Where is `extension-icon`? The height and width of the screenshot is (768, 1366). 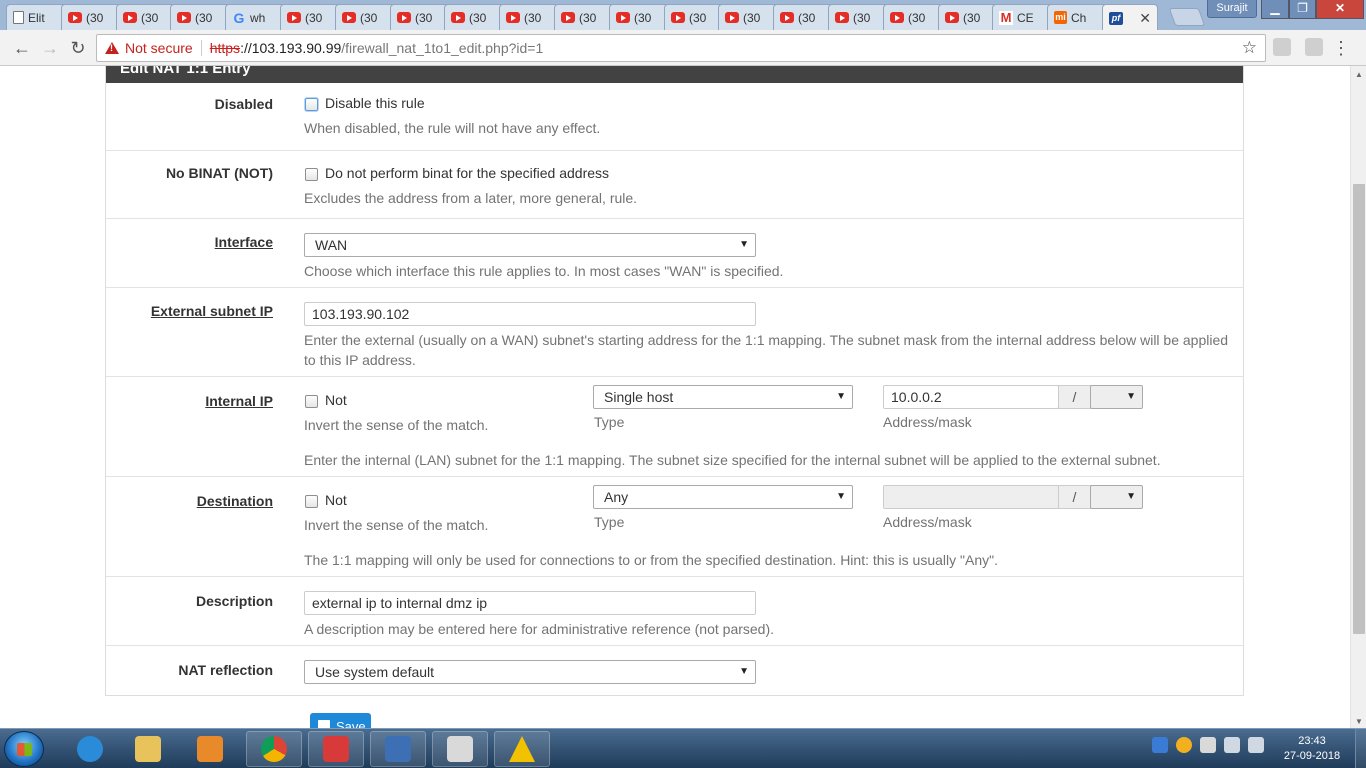
extension-icon is located at coordinates (1282, 47).